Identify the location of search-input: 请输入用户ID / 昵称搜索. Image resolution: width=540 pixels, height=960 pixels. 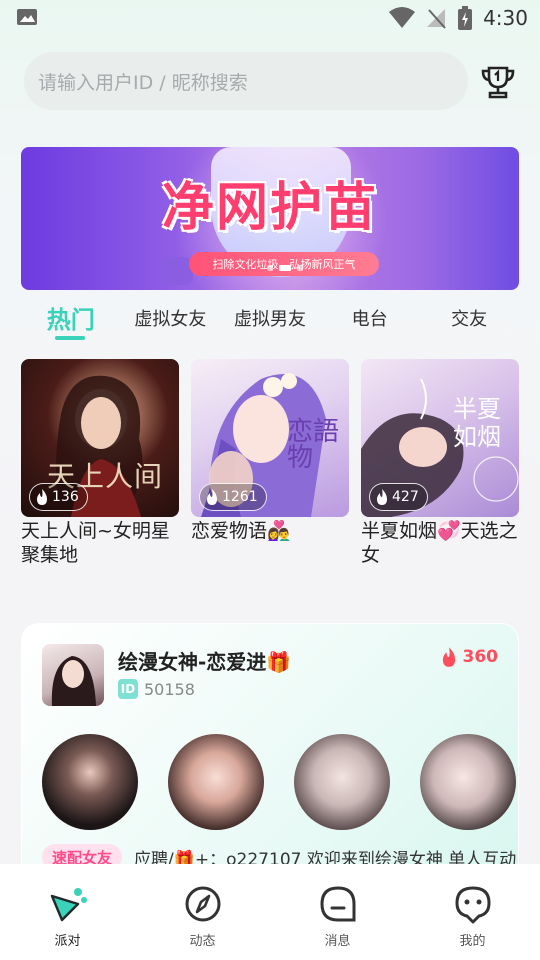
(246, 81).